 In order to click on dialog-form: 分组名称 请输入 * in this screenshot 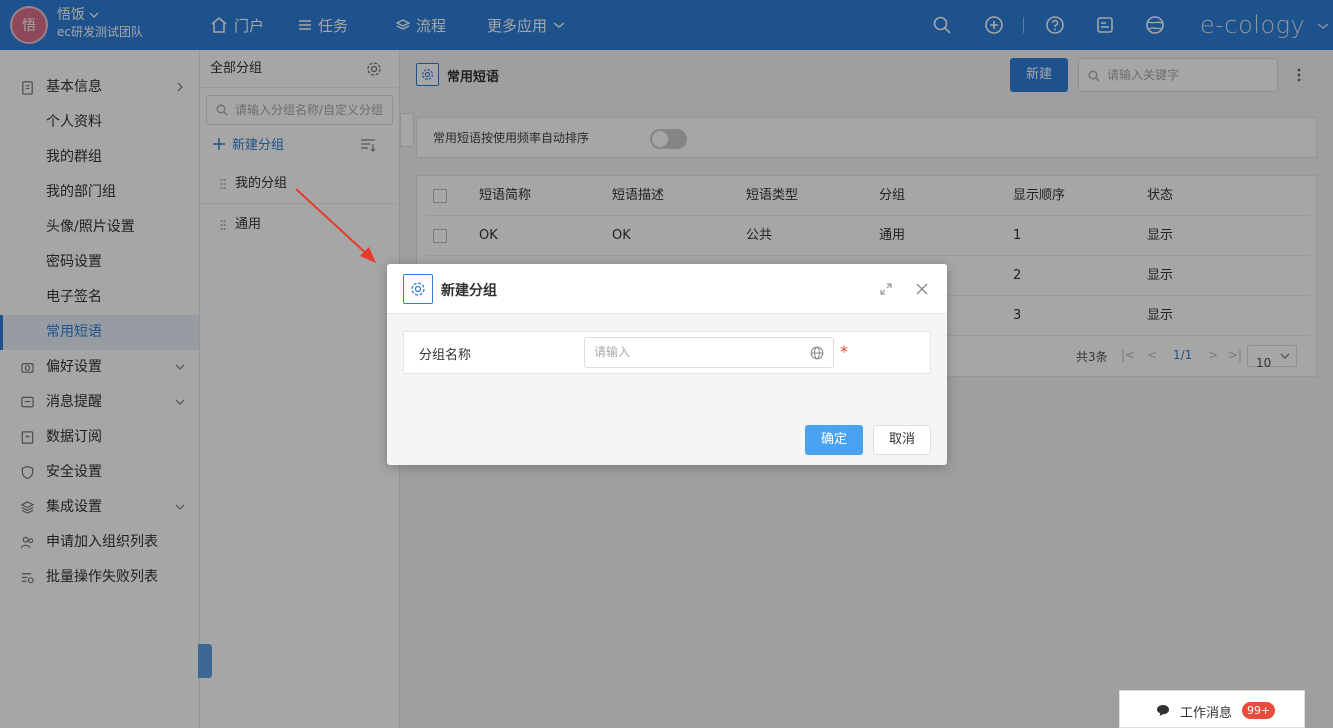, I will do `click(667, 352)`.